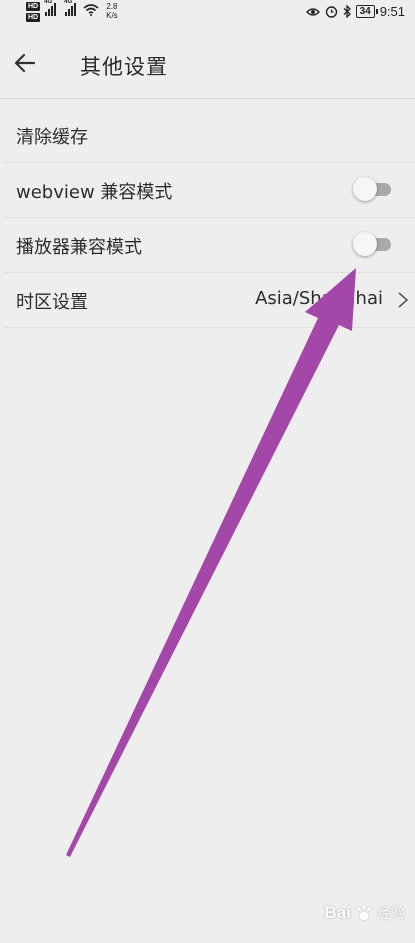 The image size is (415, 943). Describe the element at coordinates (33, 17) in the screenshot. I see `hd-badge-2: HD` at that location.